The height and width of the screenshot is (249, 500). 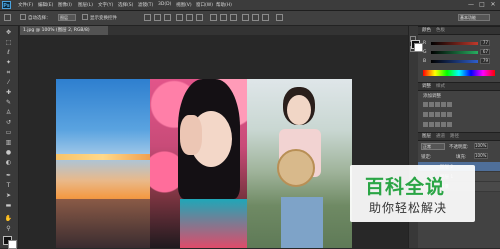 What do you see at coordinates (245, 17) in the screenshot?
I see `distribute-left-icon` at bounding box center [245, 17].